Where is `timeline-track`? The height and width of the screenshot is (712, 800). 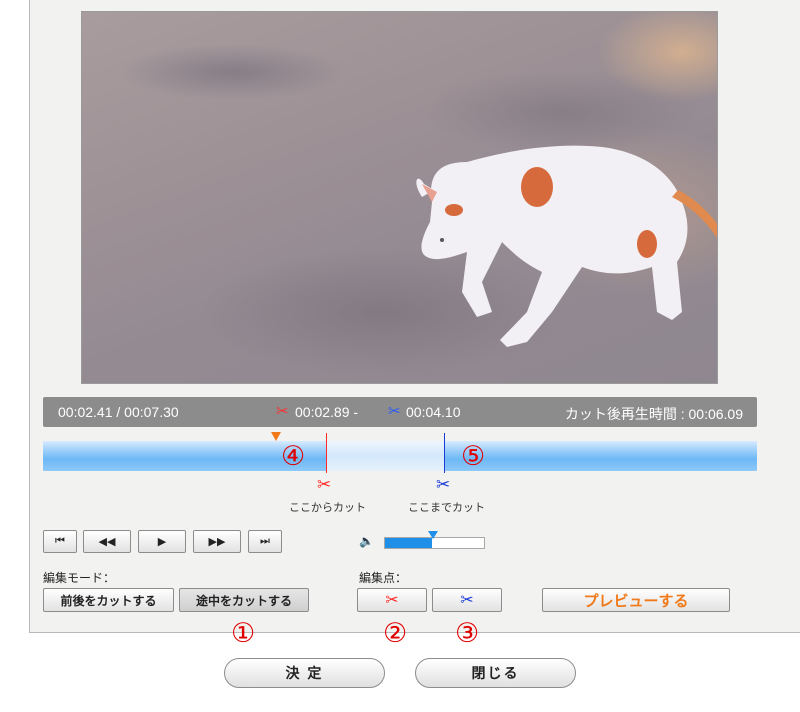
timeline-track is located at coordinates (400, 456).